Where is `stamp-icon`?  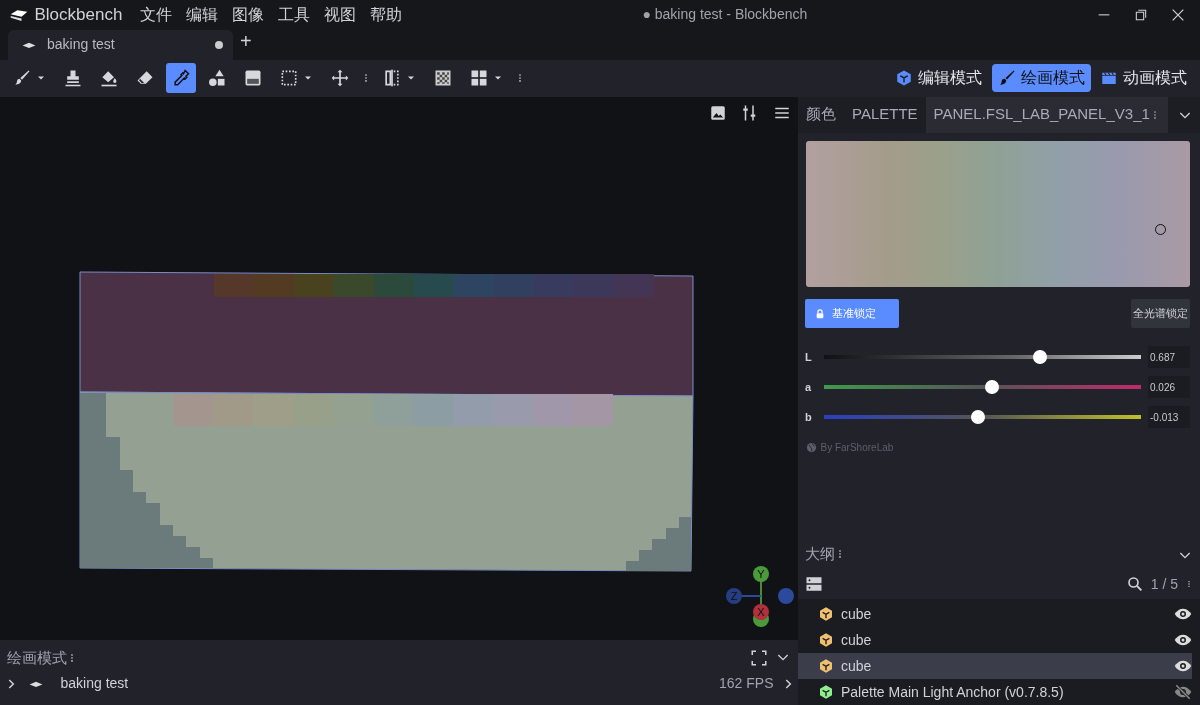 stamp-icon is located at coordinates (73, 78).